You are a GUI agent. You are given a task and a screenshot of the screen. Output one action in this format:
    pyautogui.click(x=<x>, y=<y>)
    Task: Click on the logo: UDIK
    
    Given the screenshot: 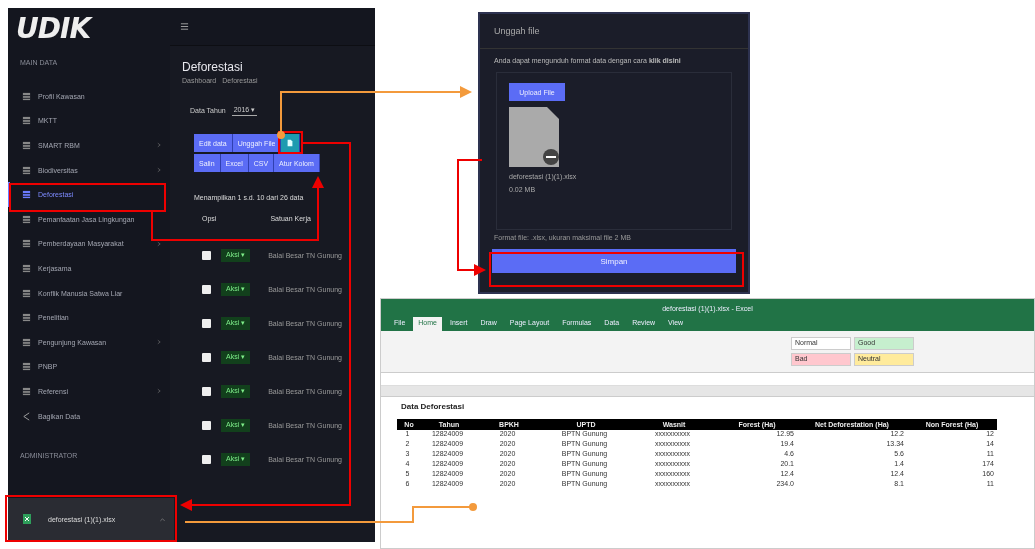 What is the action you would take?
    pyautogui.click(x=54, y=28)
    